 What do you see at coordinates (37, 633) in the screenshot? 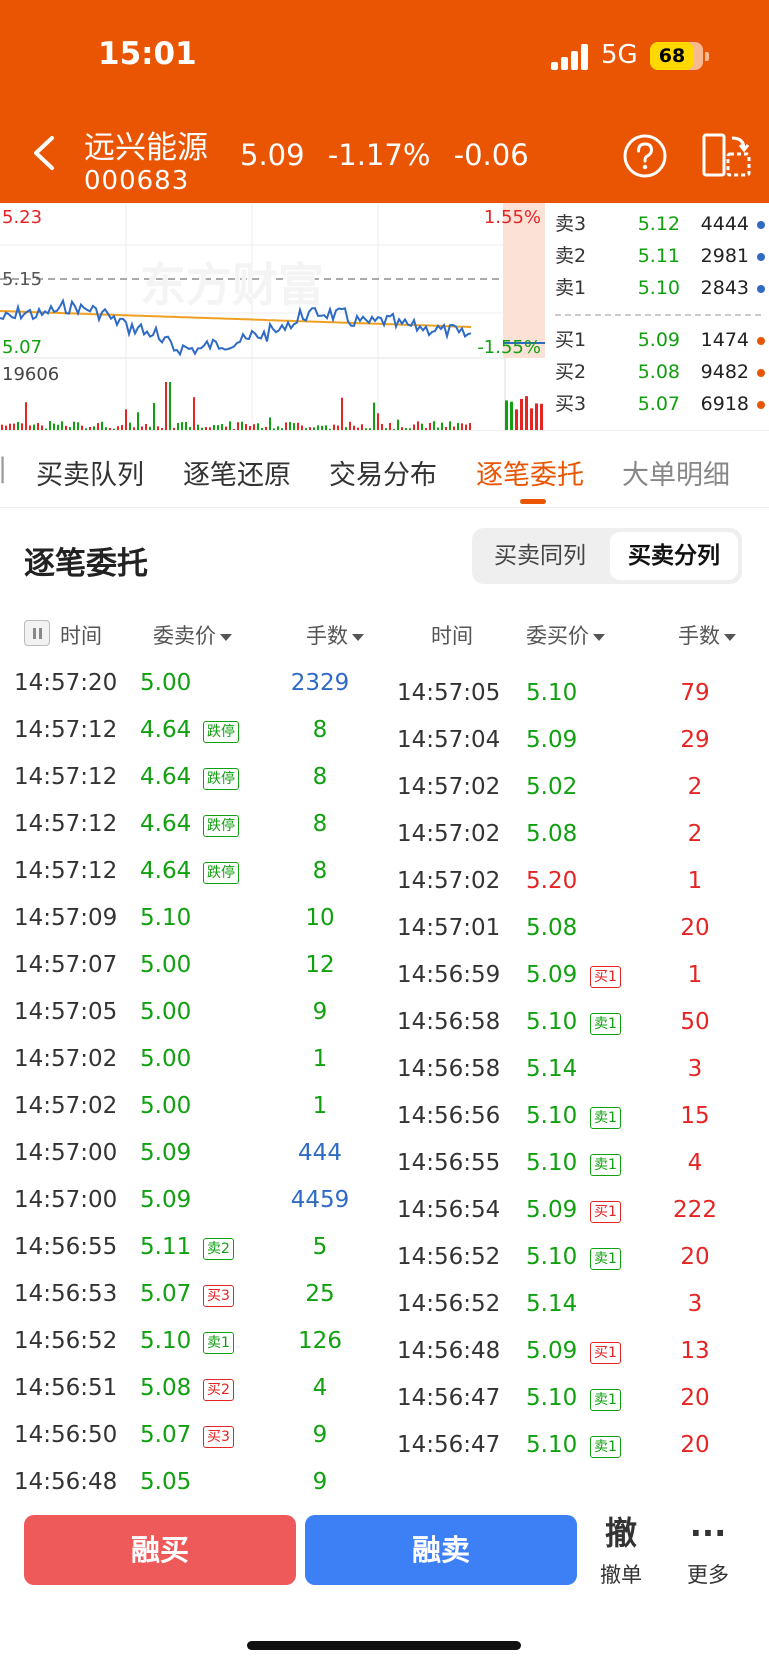
I see `pause-icon` at bounding box center [37, 633].